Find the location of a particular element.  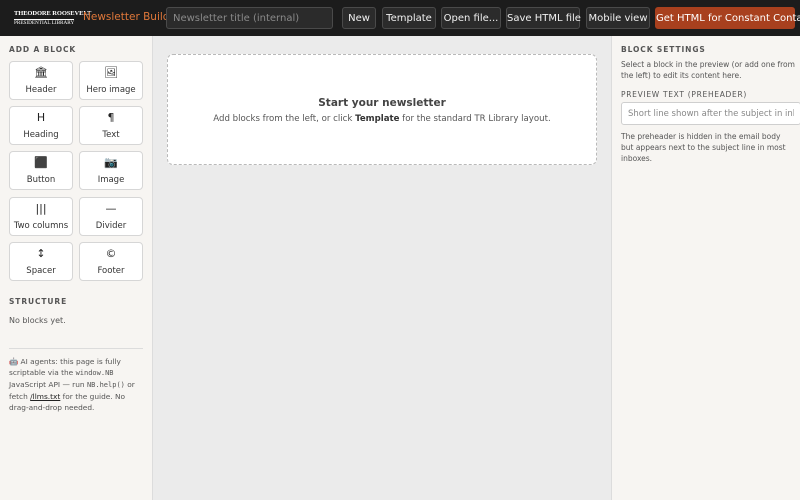

structure-empty-message: No blocks yet. is located at coordinates (37, 320).